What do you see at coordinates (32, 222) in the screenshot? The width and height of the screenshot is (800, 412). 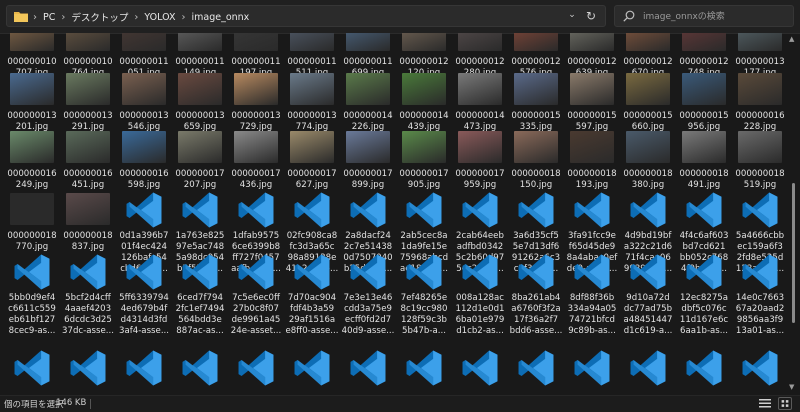 I see `file-item-image: 000000018 770.jpg` at bounding box center [32, 222].